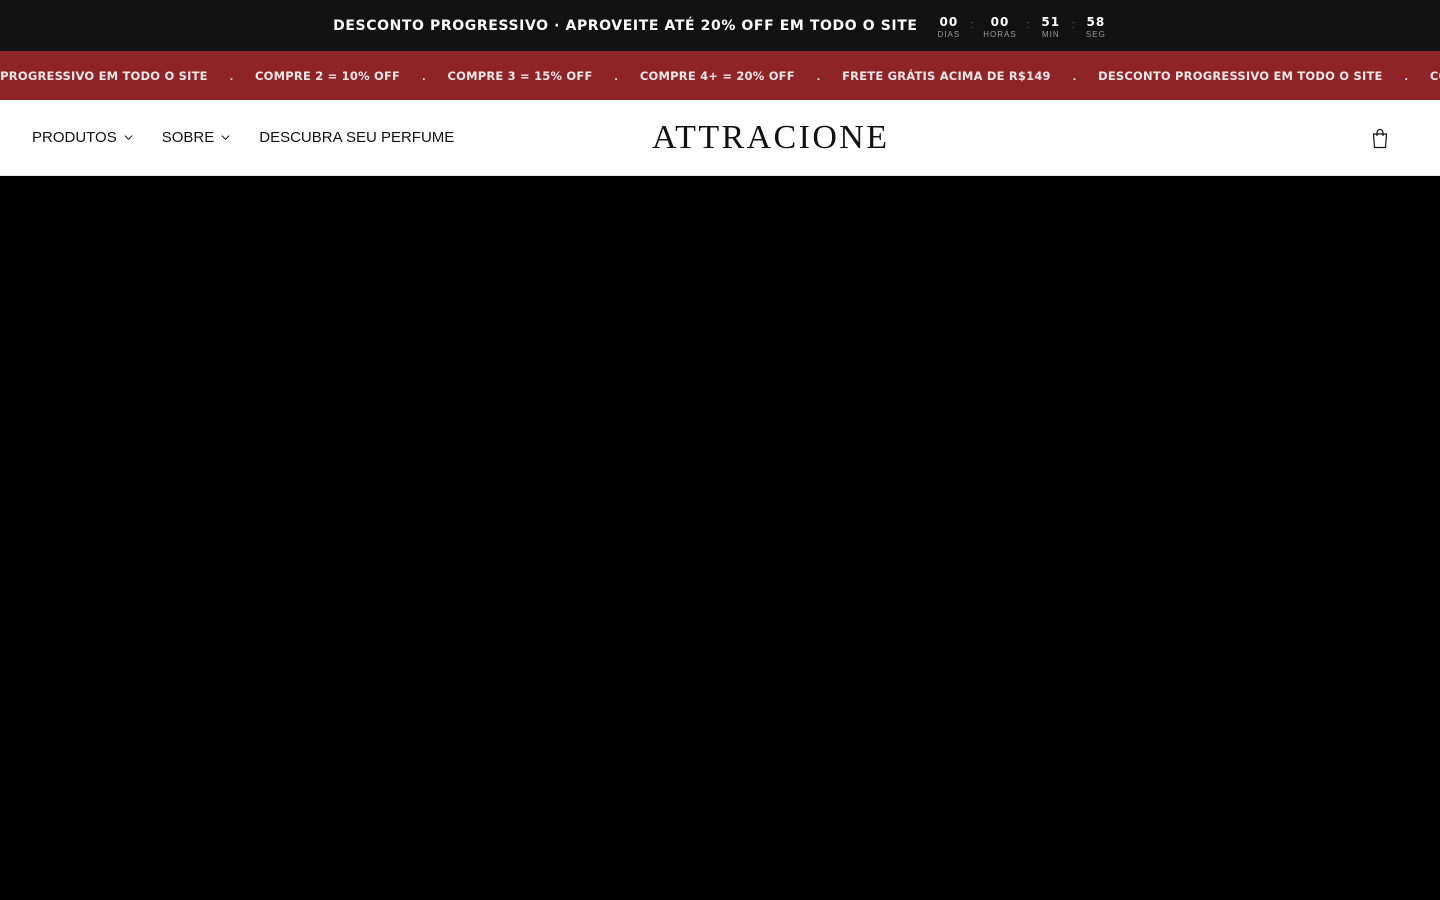 Image resolution: width=1440 pixels, height=900 pixels. I want to click on countdown-seconds: 58 SEG, so click(1096, 27).